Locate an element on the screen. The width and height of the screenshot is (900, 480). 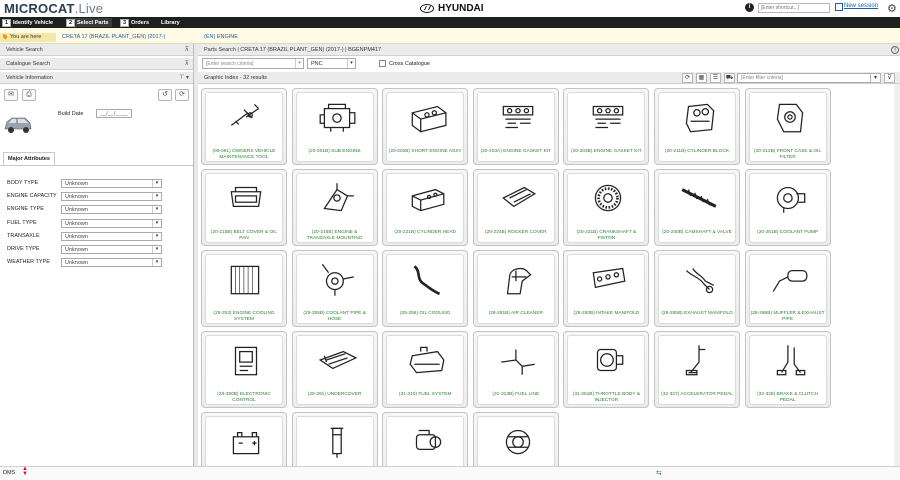
part-tile-label: (20-203A) ENGINE GASKET KIT is located at coordinates (516, 151).